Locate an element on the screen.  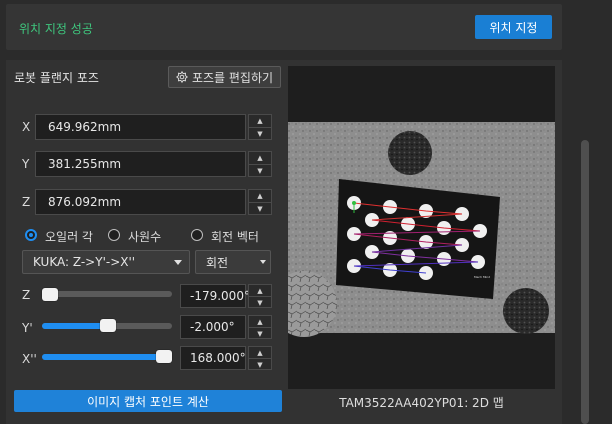
pose-title: 로봇 플랜지 포즈 is located at coordinates (56, 78).